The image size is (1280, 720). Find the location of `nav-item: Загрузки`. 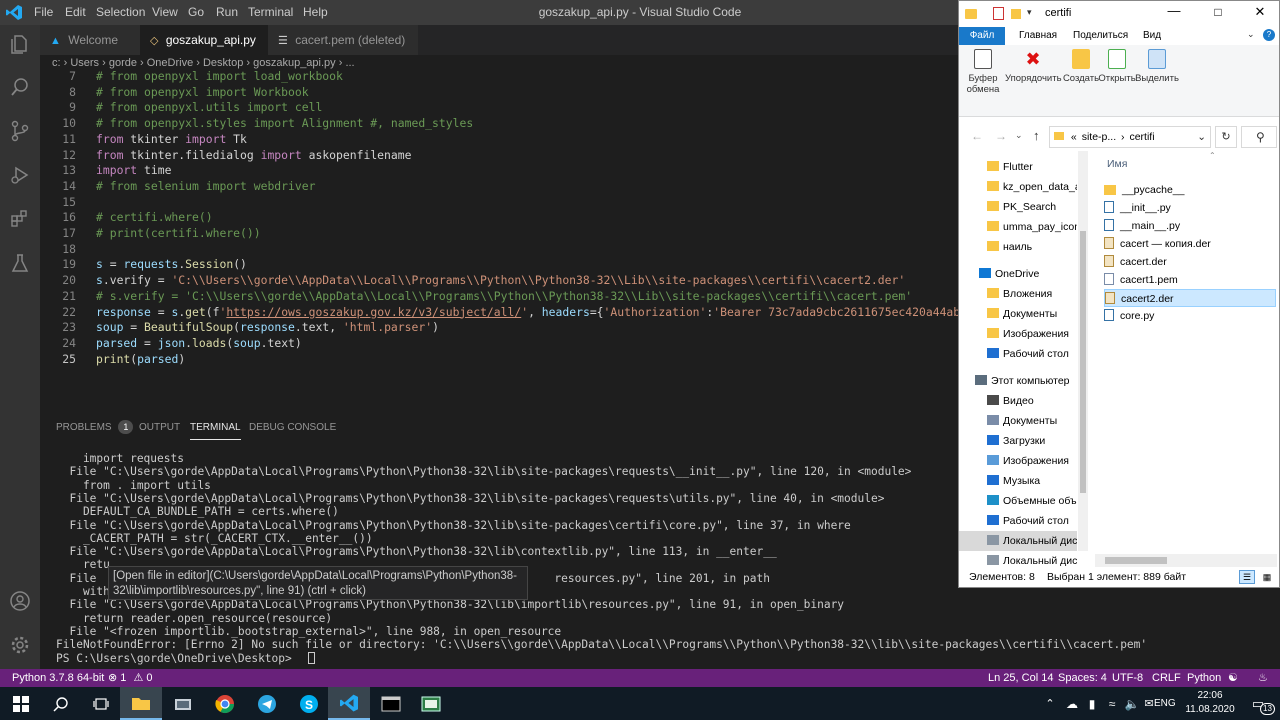

nav-item: Загрузки is located at coordinates (1018, 441).